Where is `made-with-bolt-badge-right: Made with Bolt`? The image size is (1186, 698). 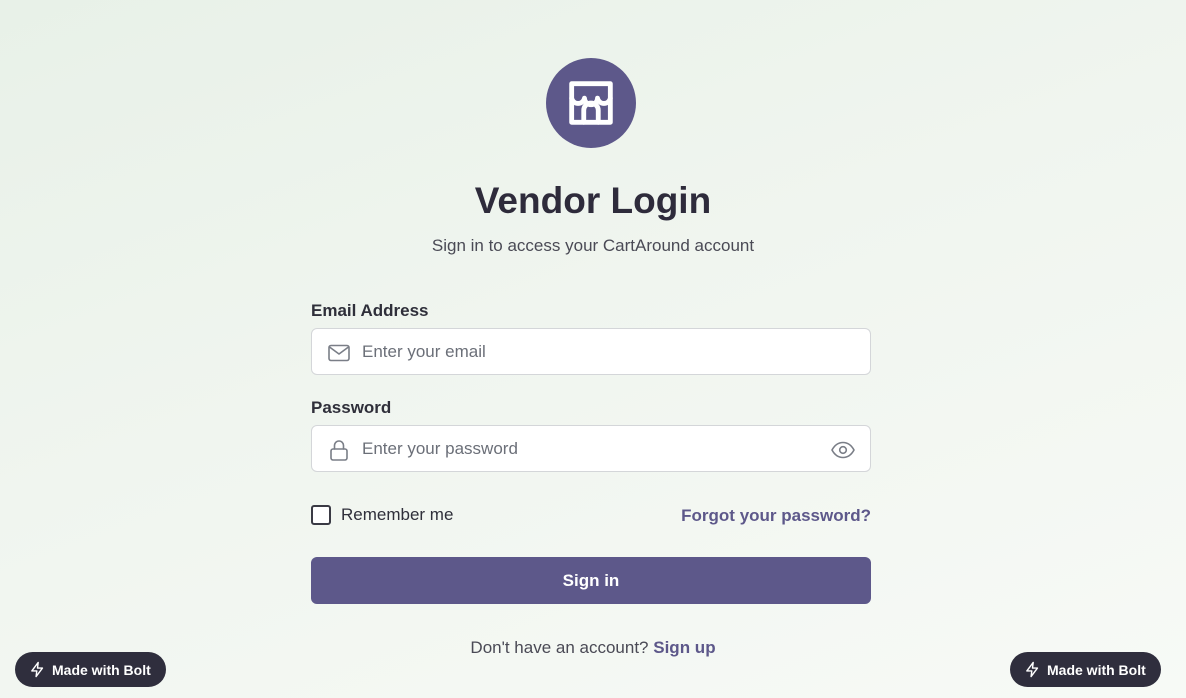 made-with-bolt-badge-right: Made with Bolt is located at coordinates (1085, 669).